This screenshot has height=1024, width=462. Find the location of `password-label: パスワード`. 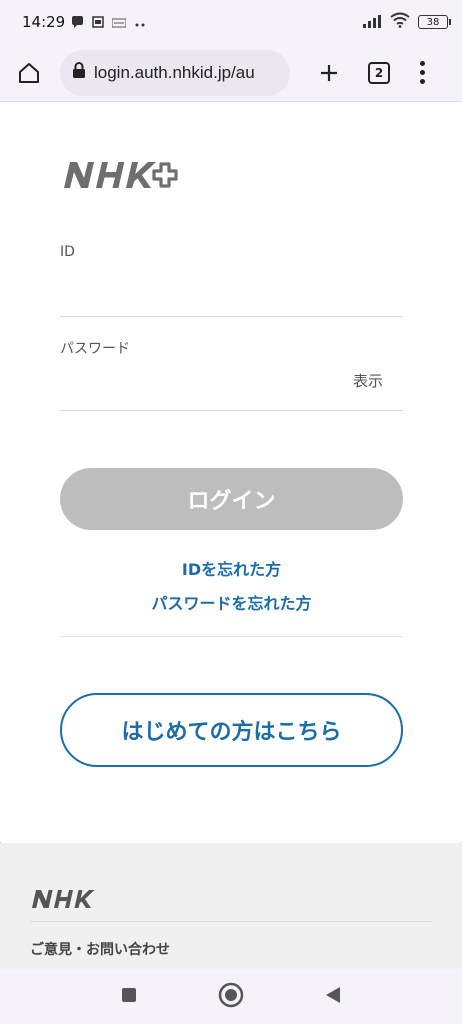

password-label: パスワード is located at coordinates (95, 349).